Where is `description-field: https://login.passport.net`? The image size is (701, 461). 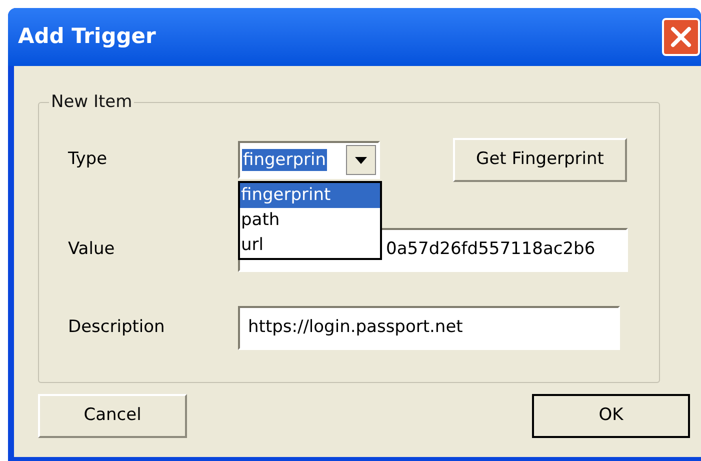 description-field: https://login.passport.net is located at coordinates (429, 328).